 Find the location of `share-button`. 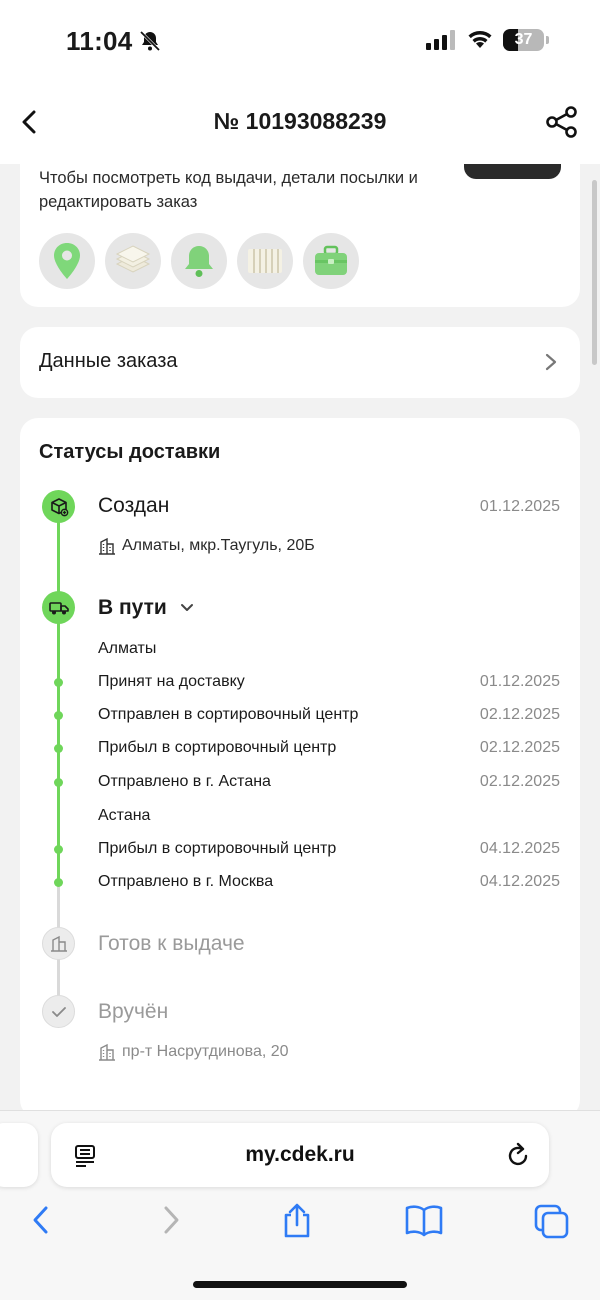

share-button is located at coordinates (562, 124).